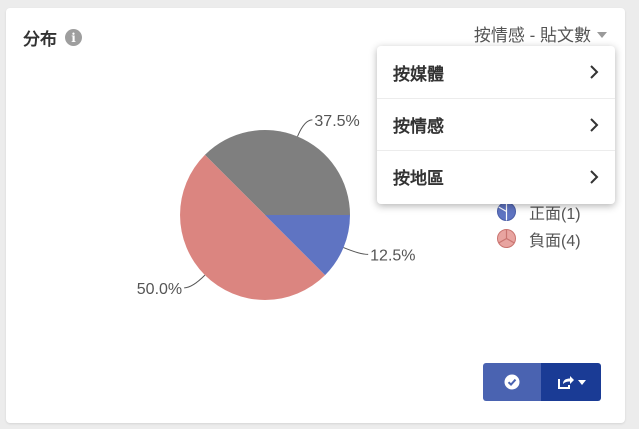 The width and height of the screenshot is (639, 429). I want to click on share-button, so click(571, 382).